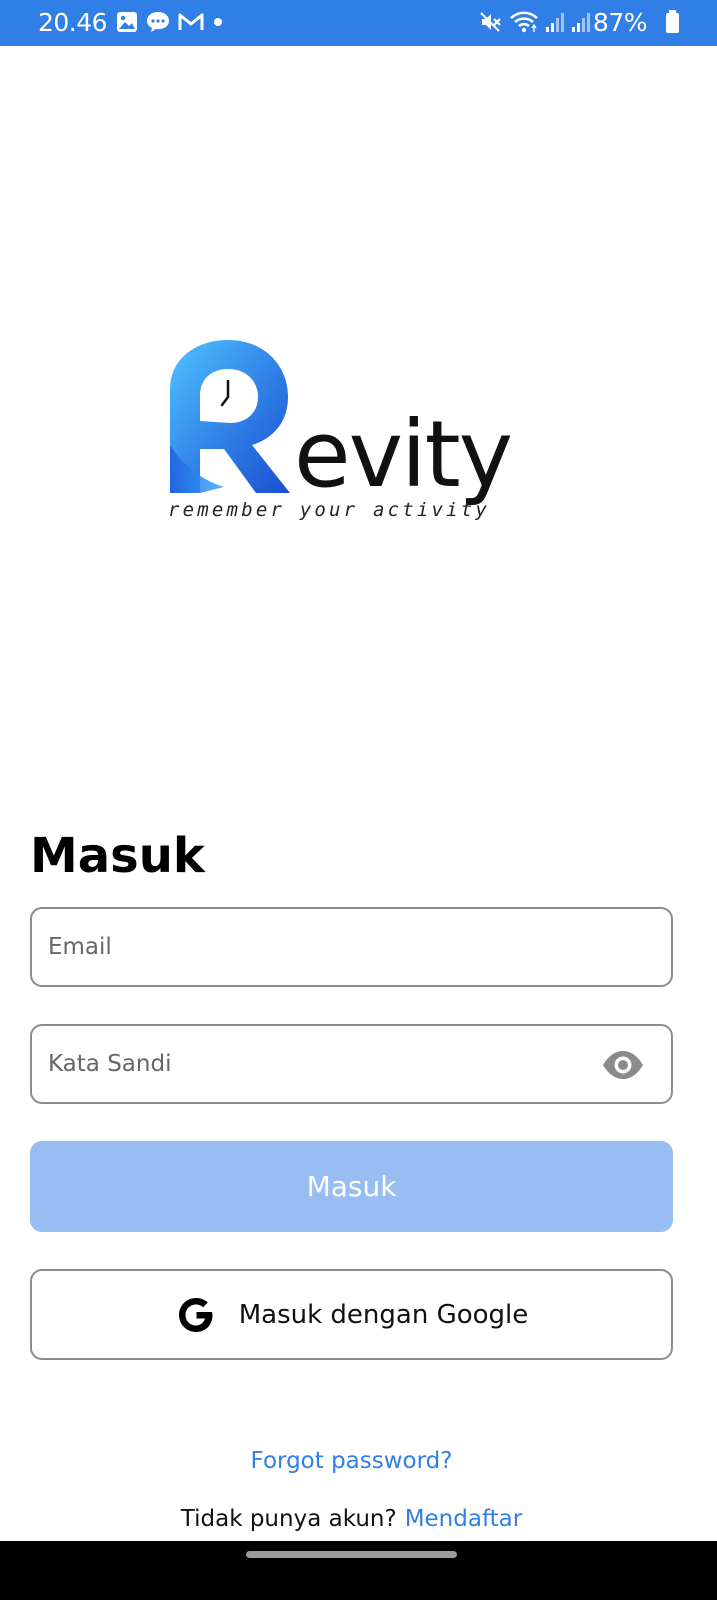  What do you see at coordinates (218, 22) in the screenshot?
I see `dot-icon` at bounding box center [218, 22].